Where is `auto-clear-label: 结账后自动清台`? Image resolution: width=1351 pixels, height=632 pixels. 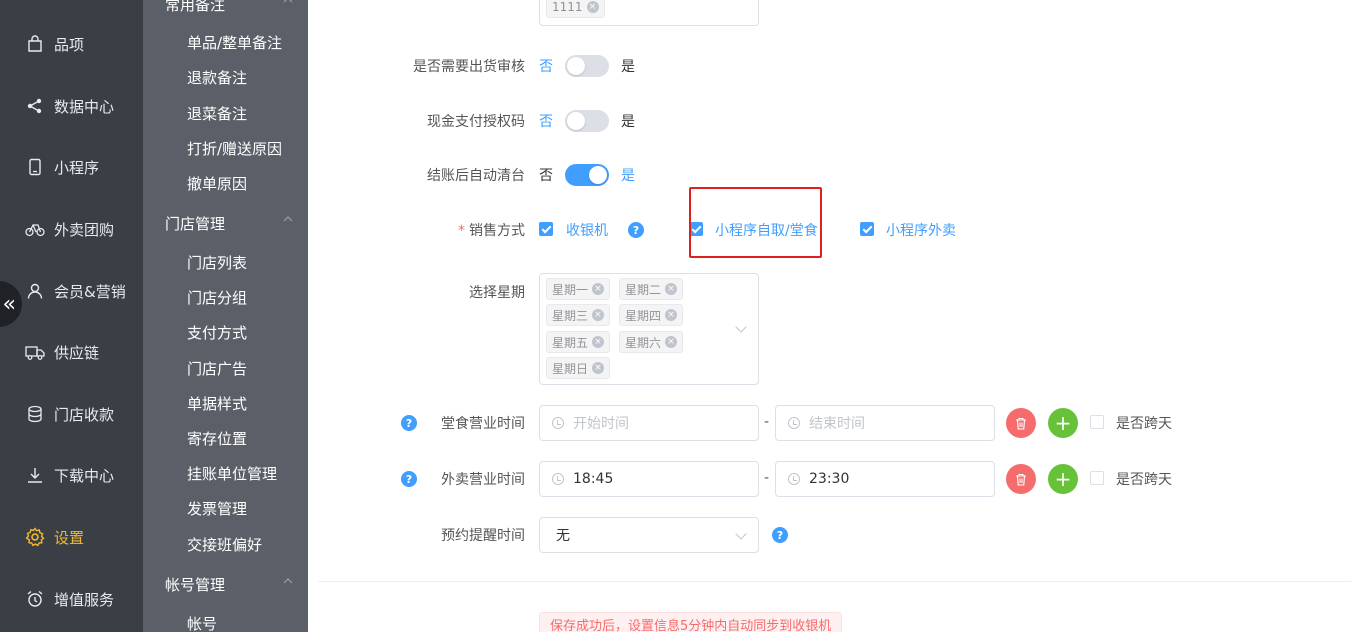 auto-clear-label: 结账后自动清台 is located at coordinates (476, 176).